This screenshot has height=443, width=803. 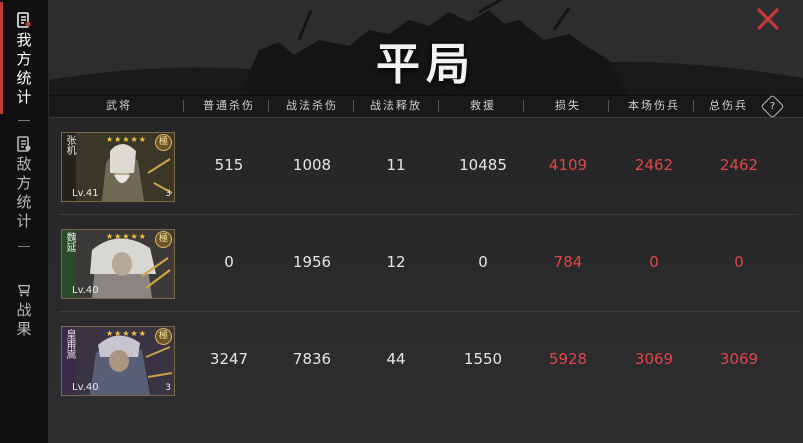 I want to click on tab-our-stats: 我方统计, so click(x=24, y=60).